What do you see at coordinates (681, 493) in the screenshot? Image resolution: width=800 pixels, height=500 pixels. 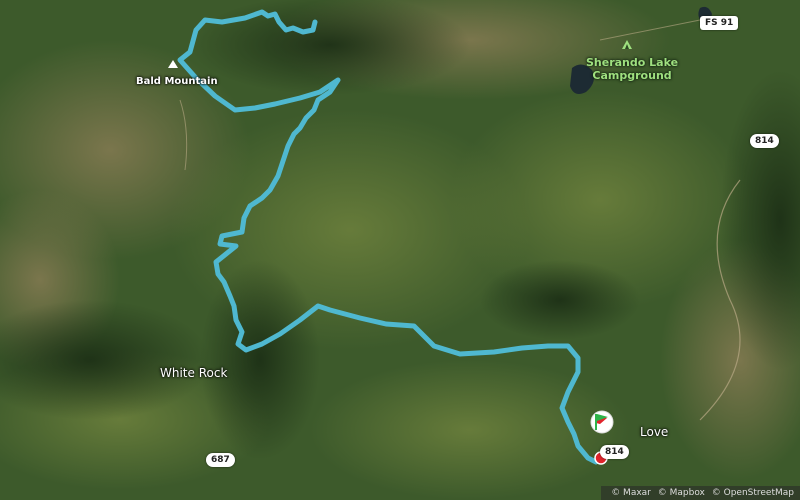 I see `attribution-mapbox: © Mapbox` at bounding box center [681, 493].